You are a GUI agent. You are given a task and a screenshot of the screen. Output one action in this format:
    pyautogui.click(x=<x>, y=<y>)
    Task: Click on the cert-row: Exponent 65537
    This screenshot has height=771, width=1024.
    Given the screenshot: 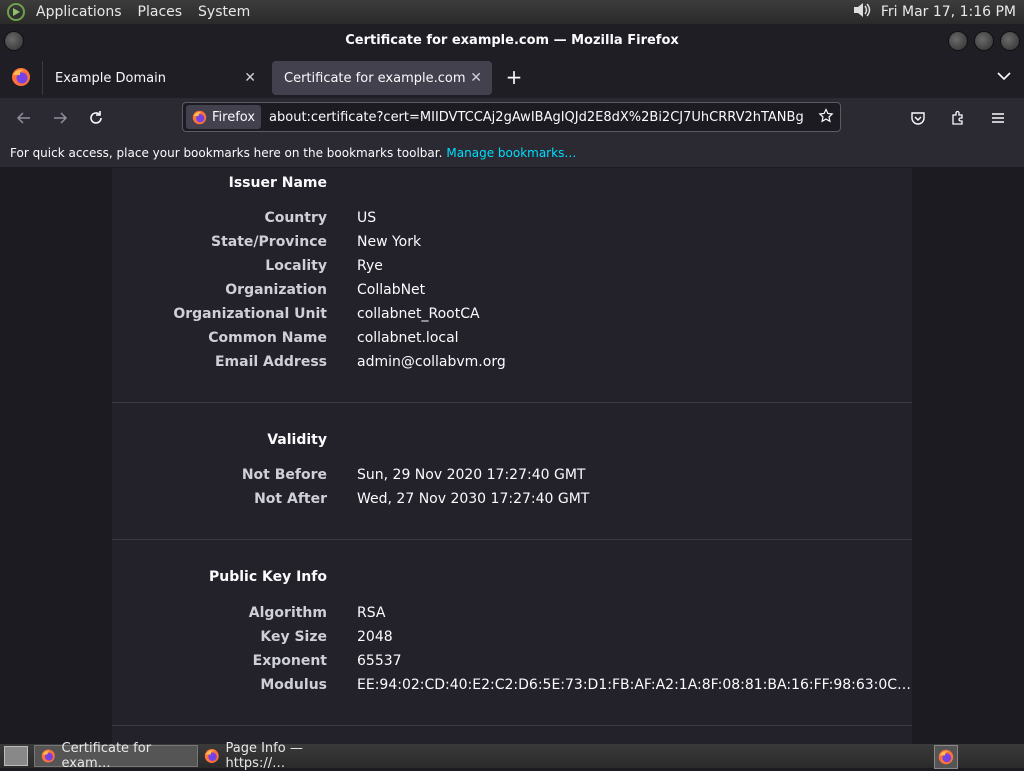 What is the action you would take?
    pyautogui.click(x=512, y=665)
    